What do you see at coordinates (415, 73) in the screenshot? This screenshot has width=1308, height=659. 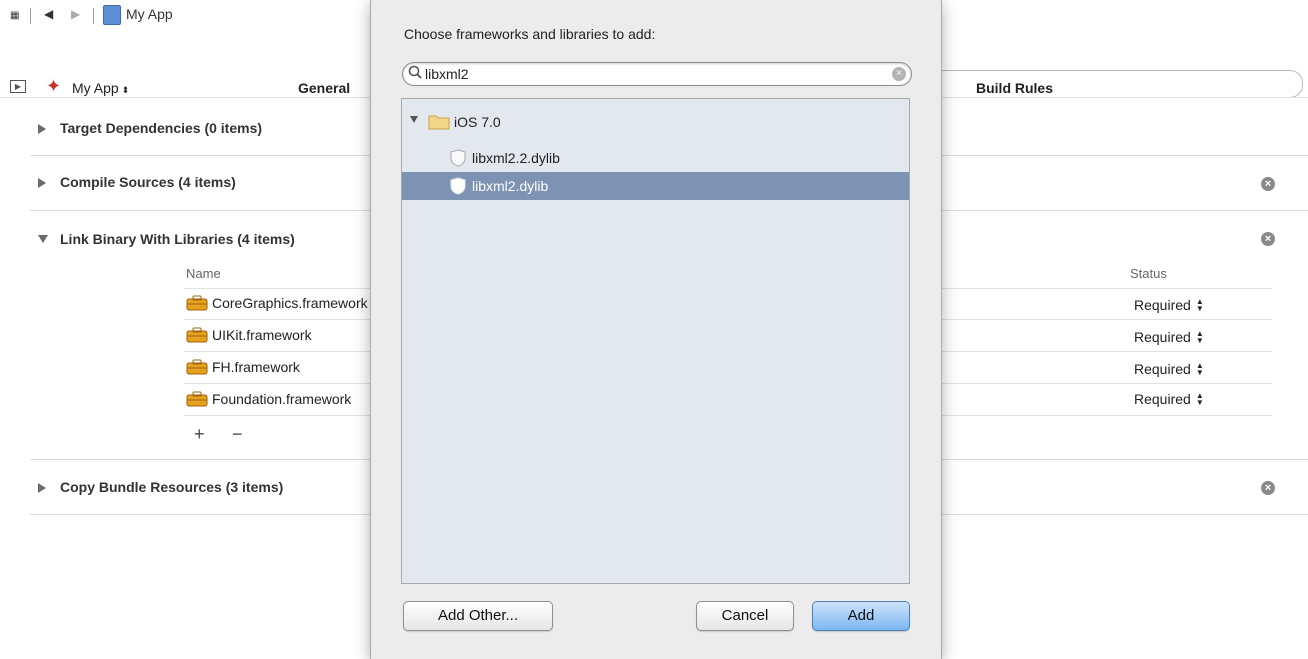 I see `search-icon` at bounding box center [415, 73].